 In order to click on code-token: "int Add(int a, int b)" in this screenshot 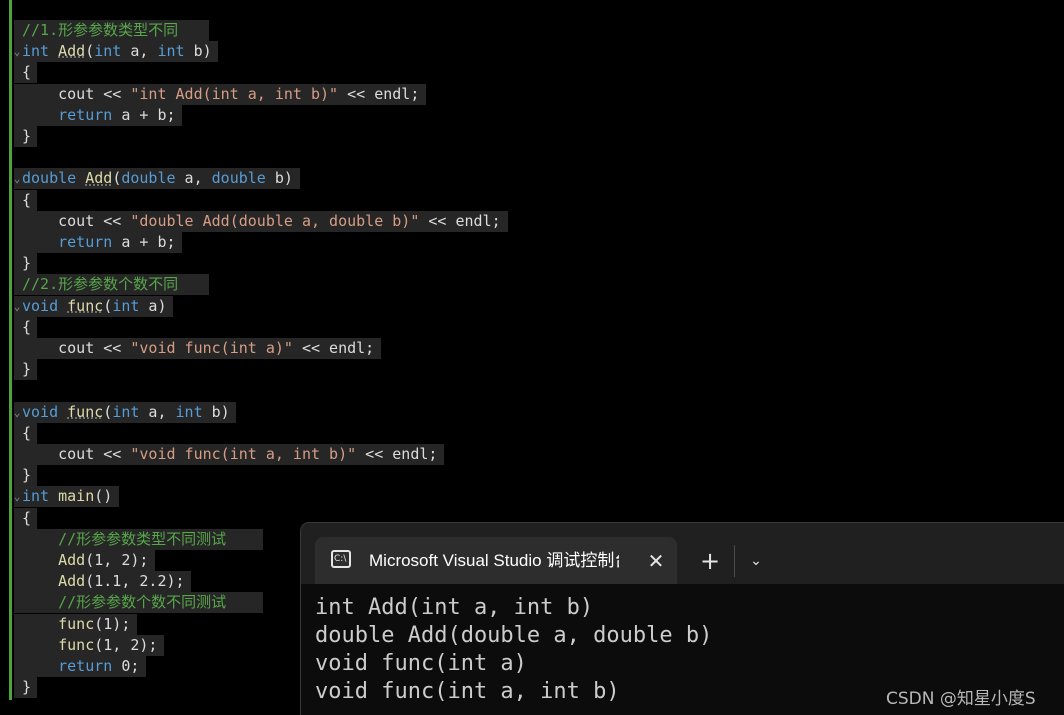, I will do `click(234, 93)`.